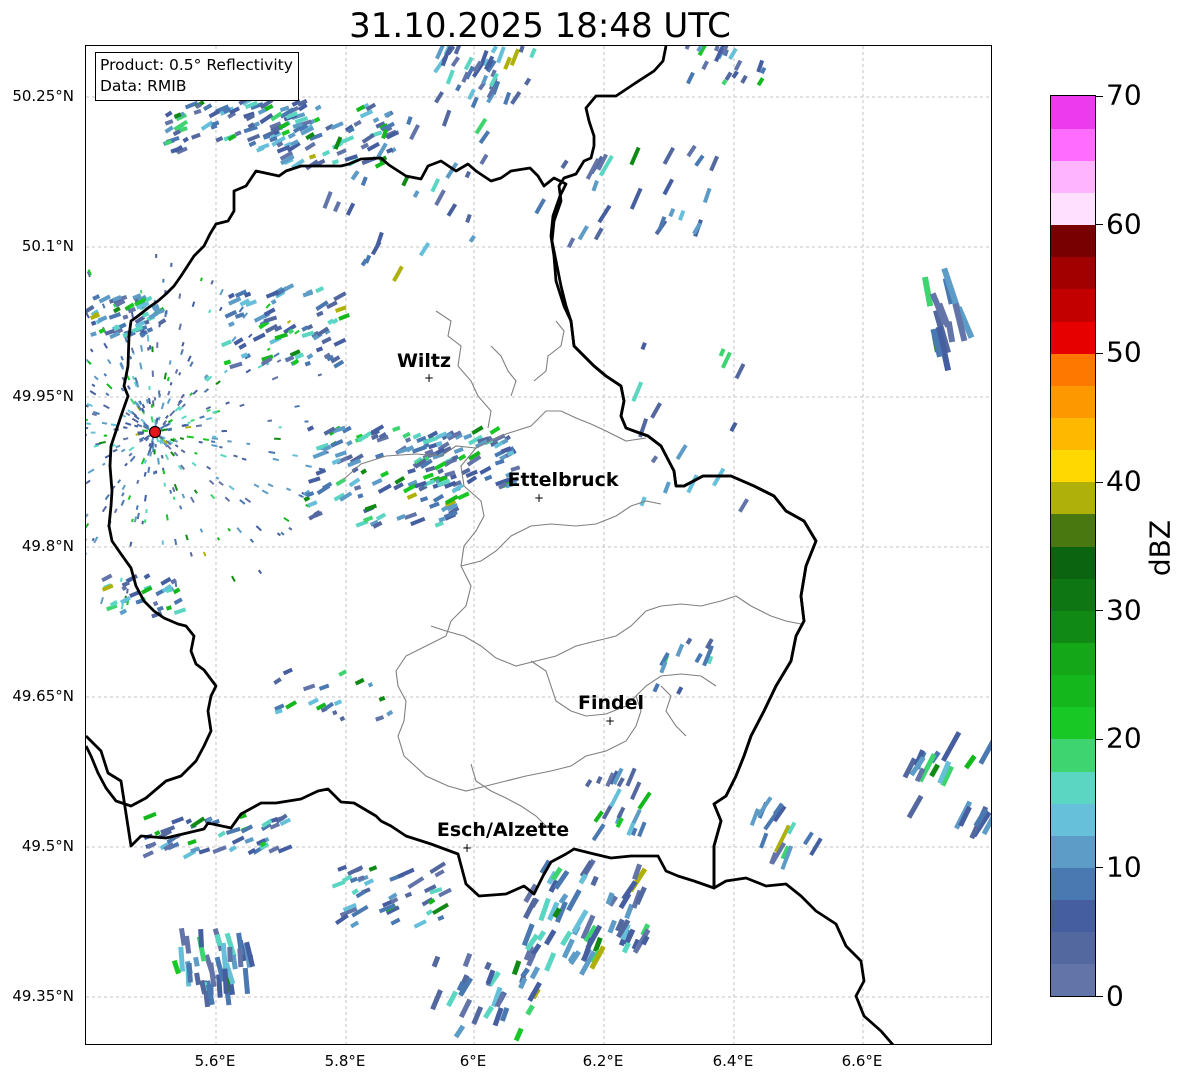 The width and height of the screenshot is (1184, 1081). I want to click on lat-label: 49.95°N, so click(43, 396).